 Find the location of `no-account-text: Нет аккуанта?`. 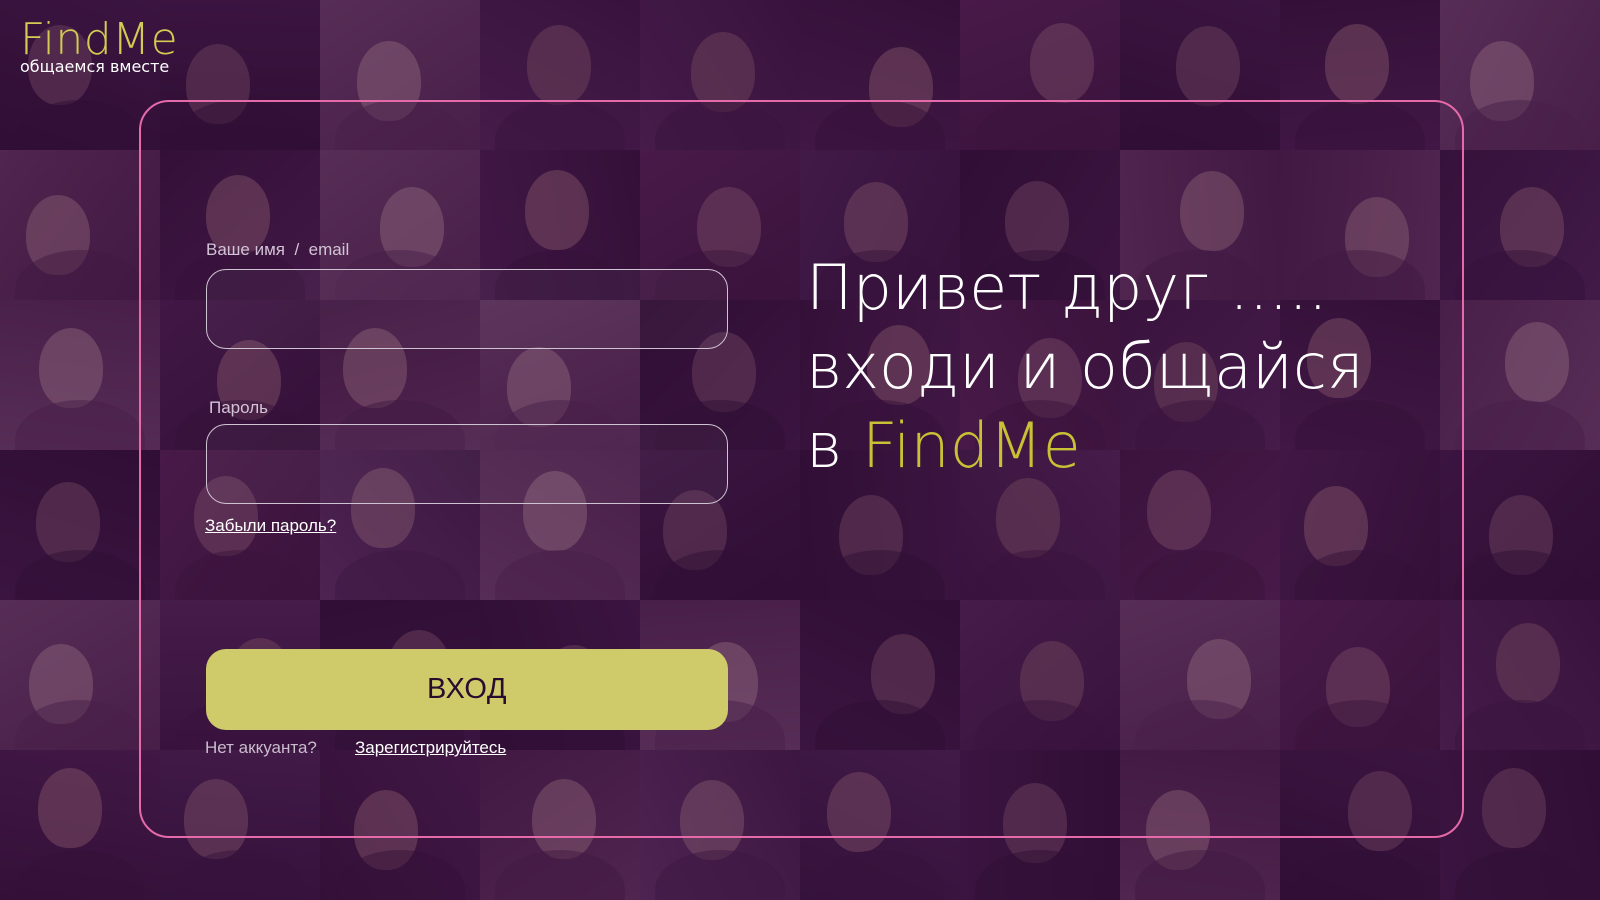

no-account-text: Нет аккуанта? is located at coordinates (261, 747).